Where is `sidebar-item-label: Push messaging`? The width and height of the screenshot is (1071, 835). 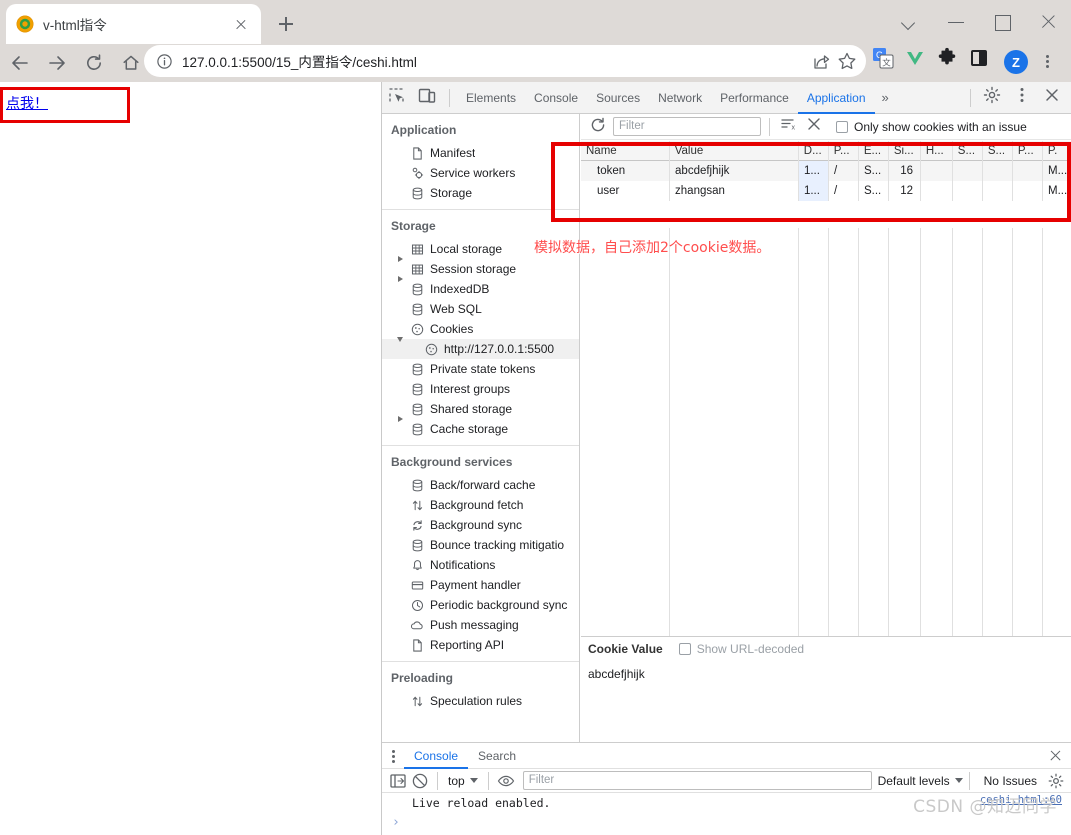 sidebar-item-label: Push messaging is located at coordinates (474, 625).